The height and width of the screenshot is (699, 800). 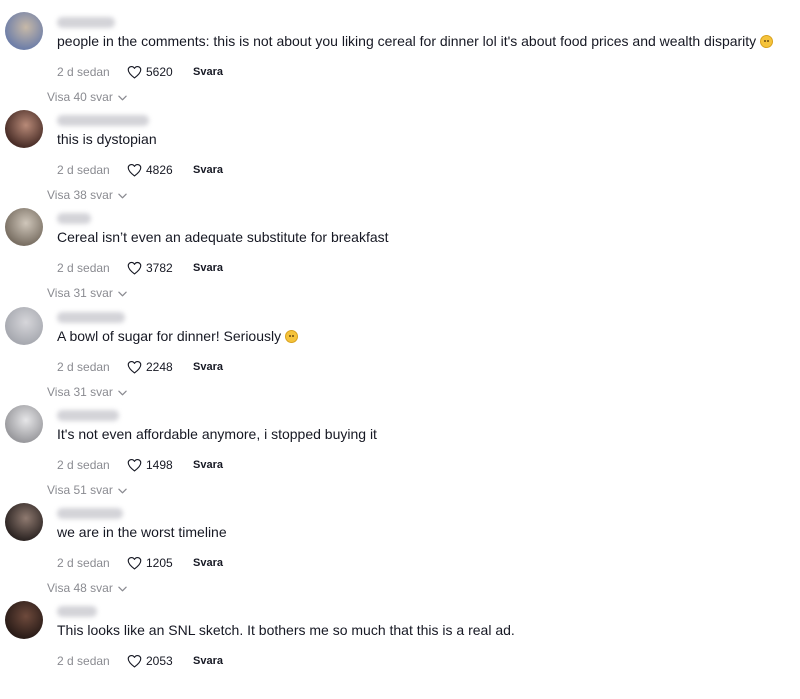 I want to click on like-button: 1498, so click(x=156, y=465).